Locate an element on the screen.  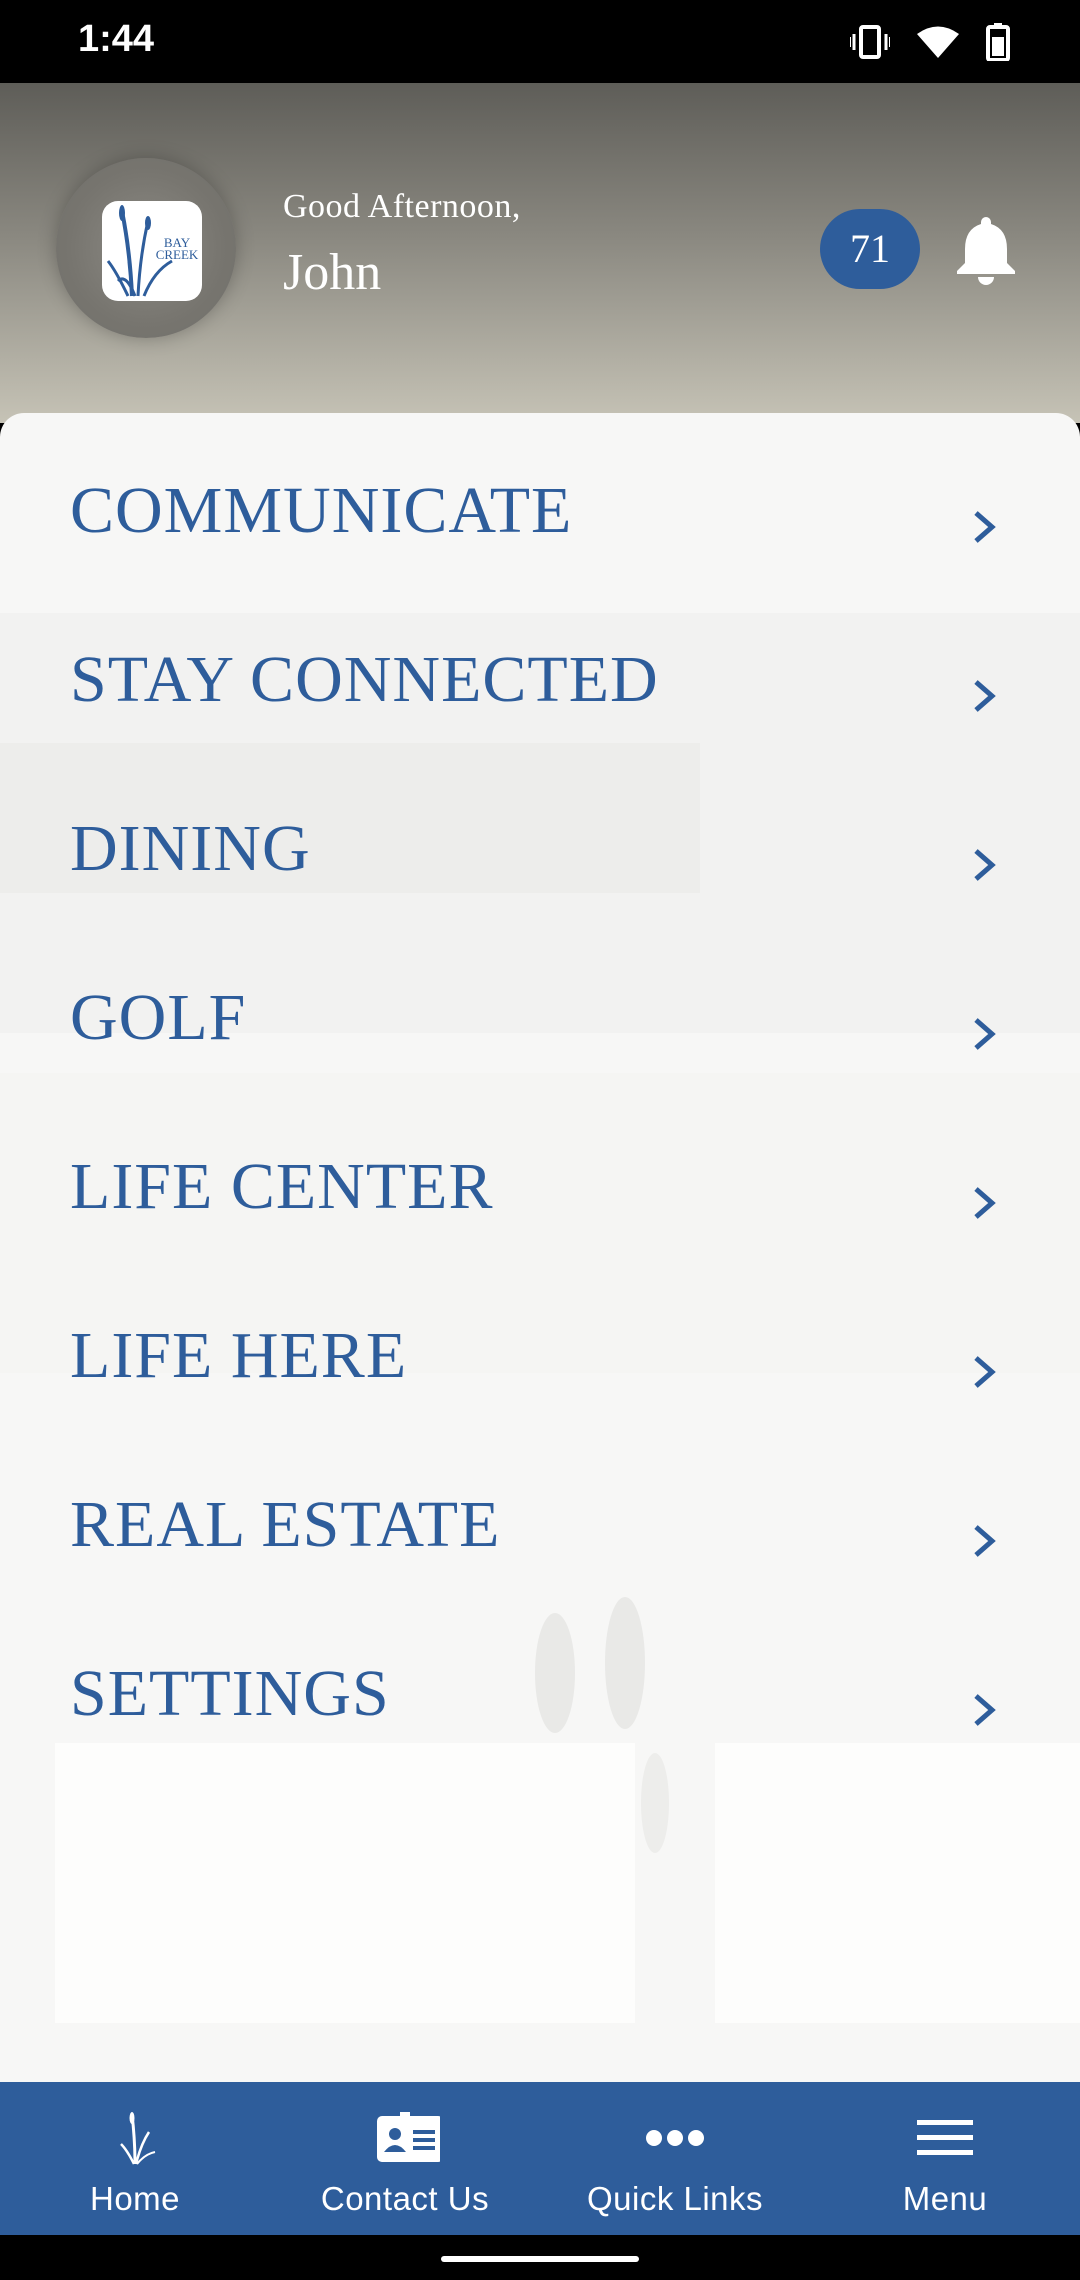
nav-menu: Menu is located at coordinates (945, 2158).